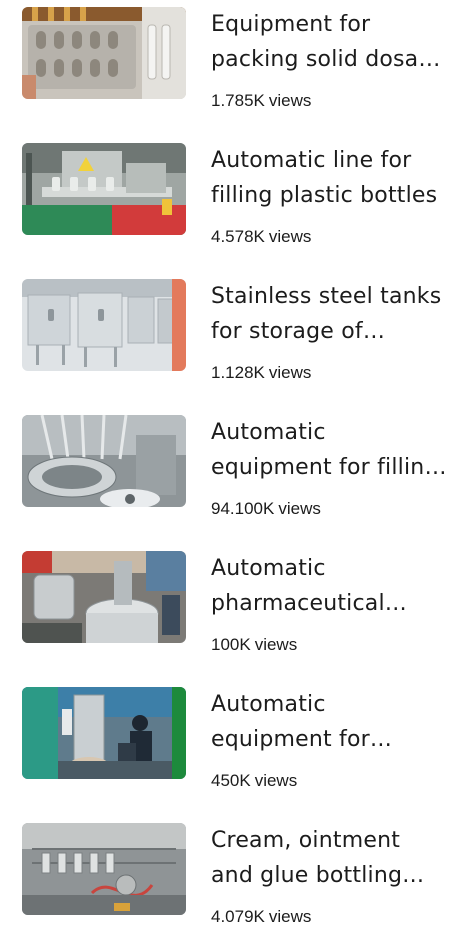 The width and height of the screenshot is (461, 936). What do you see at coordinates (329, 586) in the screenshot?
I see `video-title: Automatic pharmaceutical equipment` at bounding box center [329, 586].